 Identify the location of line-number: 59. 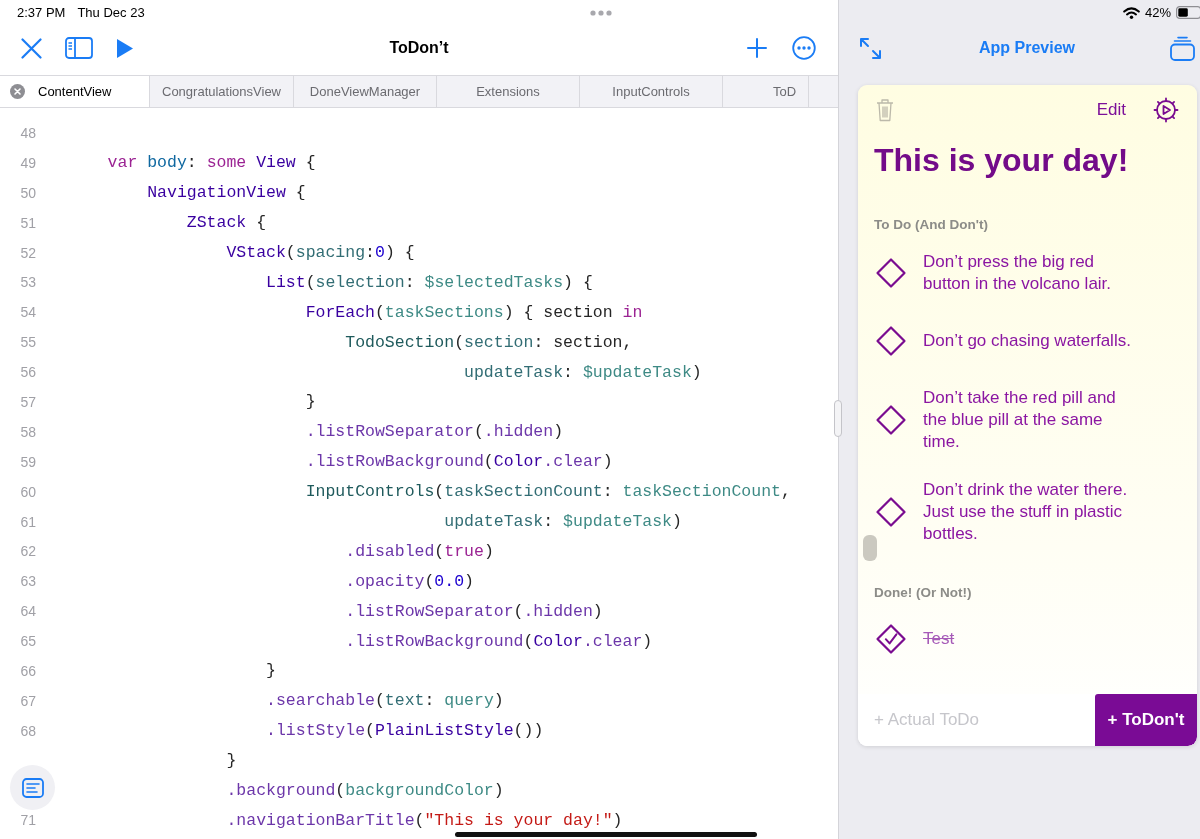
(28, 461).